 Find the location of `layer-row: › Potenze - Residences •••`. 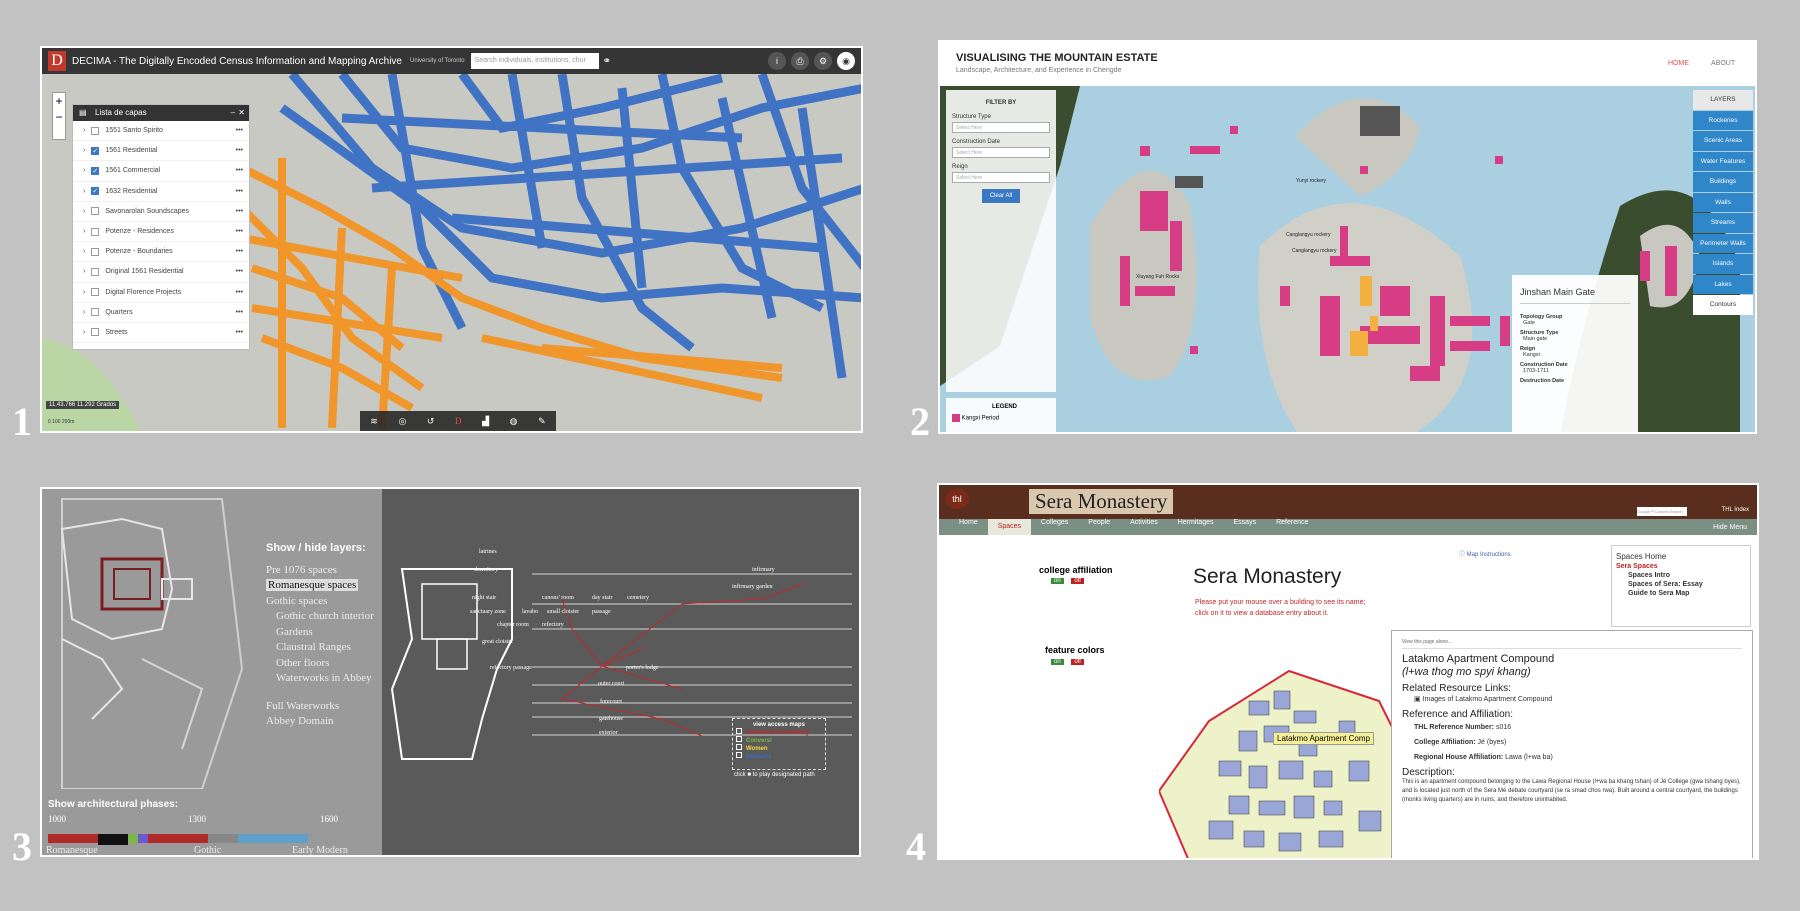

layer-row: › Potenze - Residences ••• is located at coordinates (161, 232).